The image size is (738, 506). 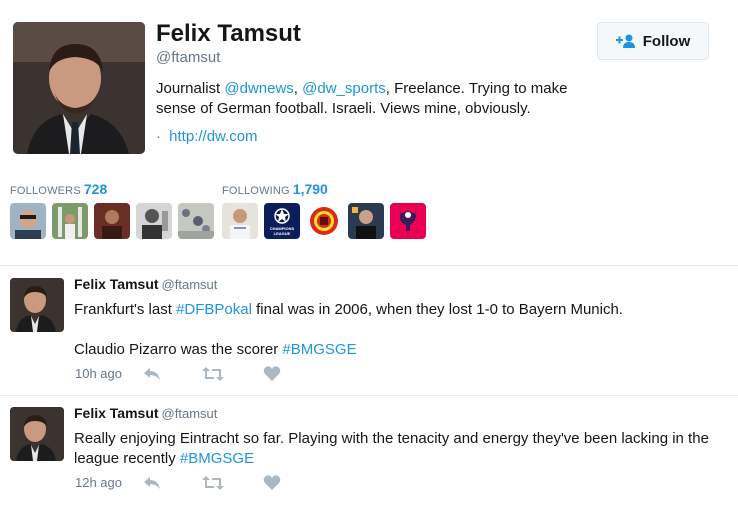 I want to click on tweet-text-segment: Frankfurt's last, so click(x=125, y=309).